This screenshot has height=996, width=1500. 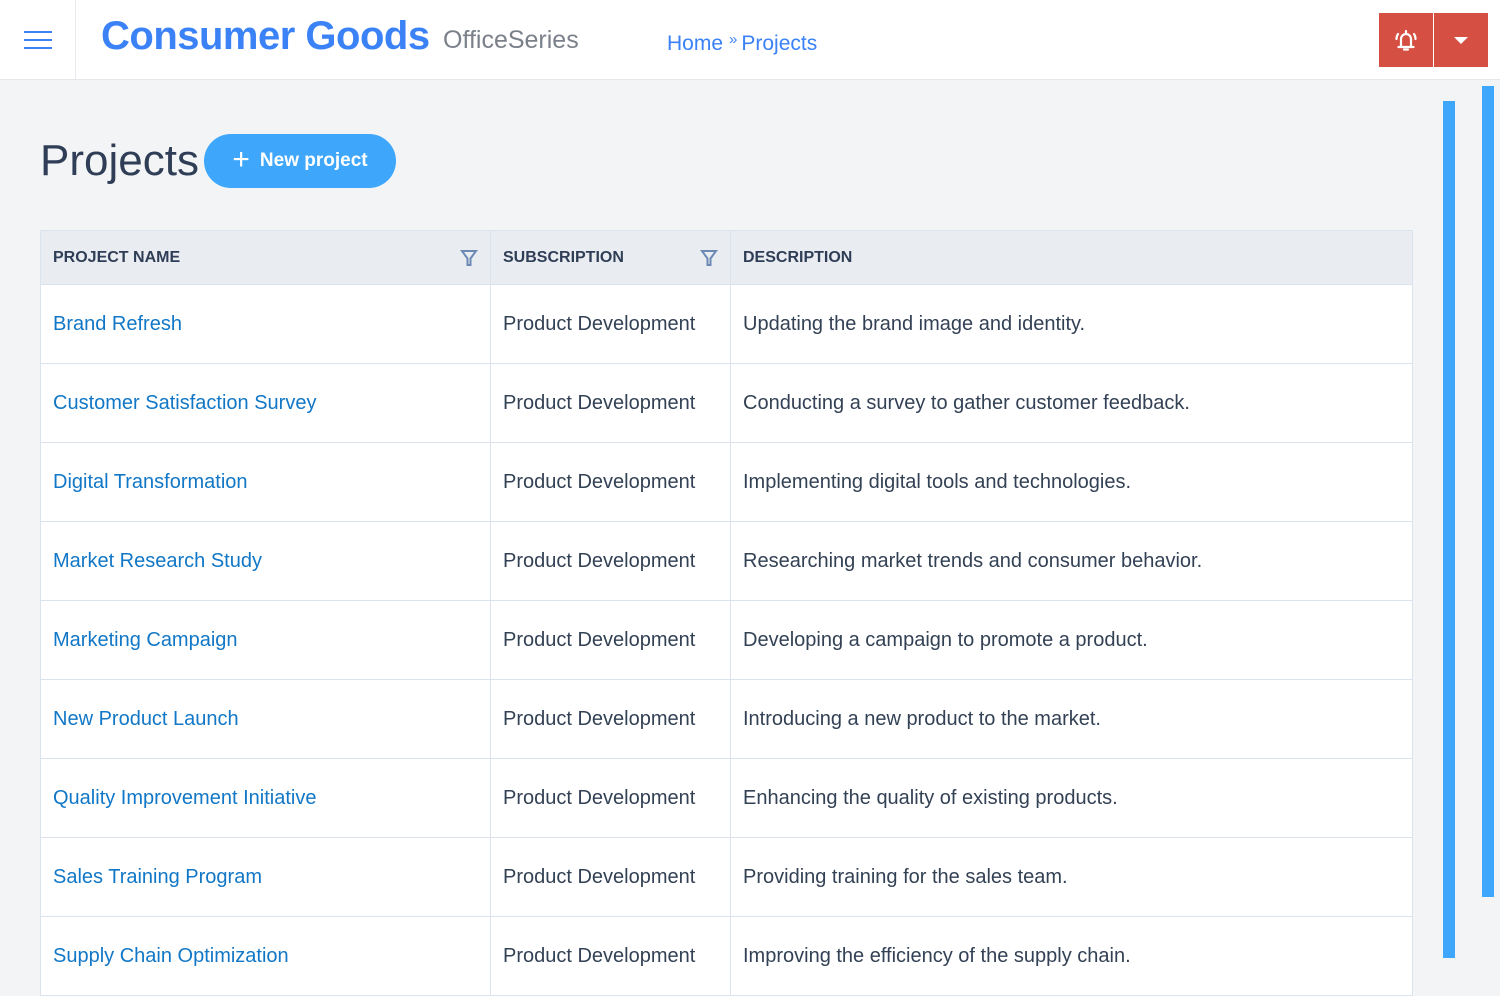 I want to click on new-project-button: + New project, so click(x=300, y=161).